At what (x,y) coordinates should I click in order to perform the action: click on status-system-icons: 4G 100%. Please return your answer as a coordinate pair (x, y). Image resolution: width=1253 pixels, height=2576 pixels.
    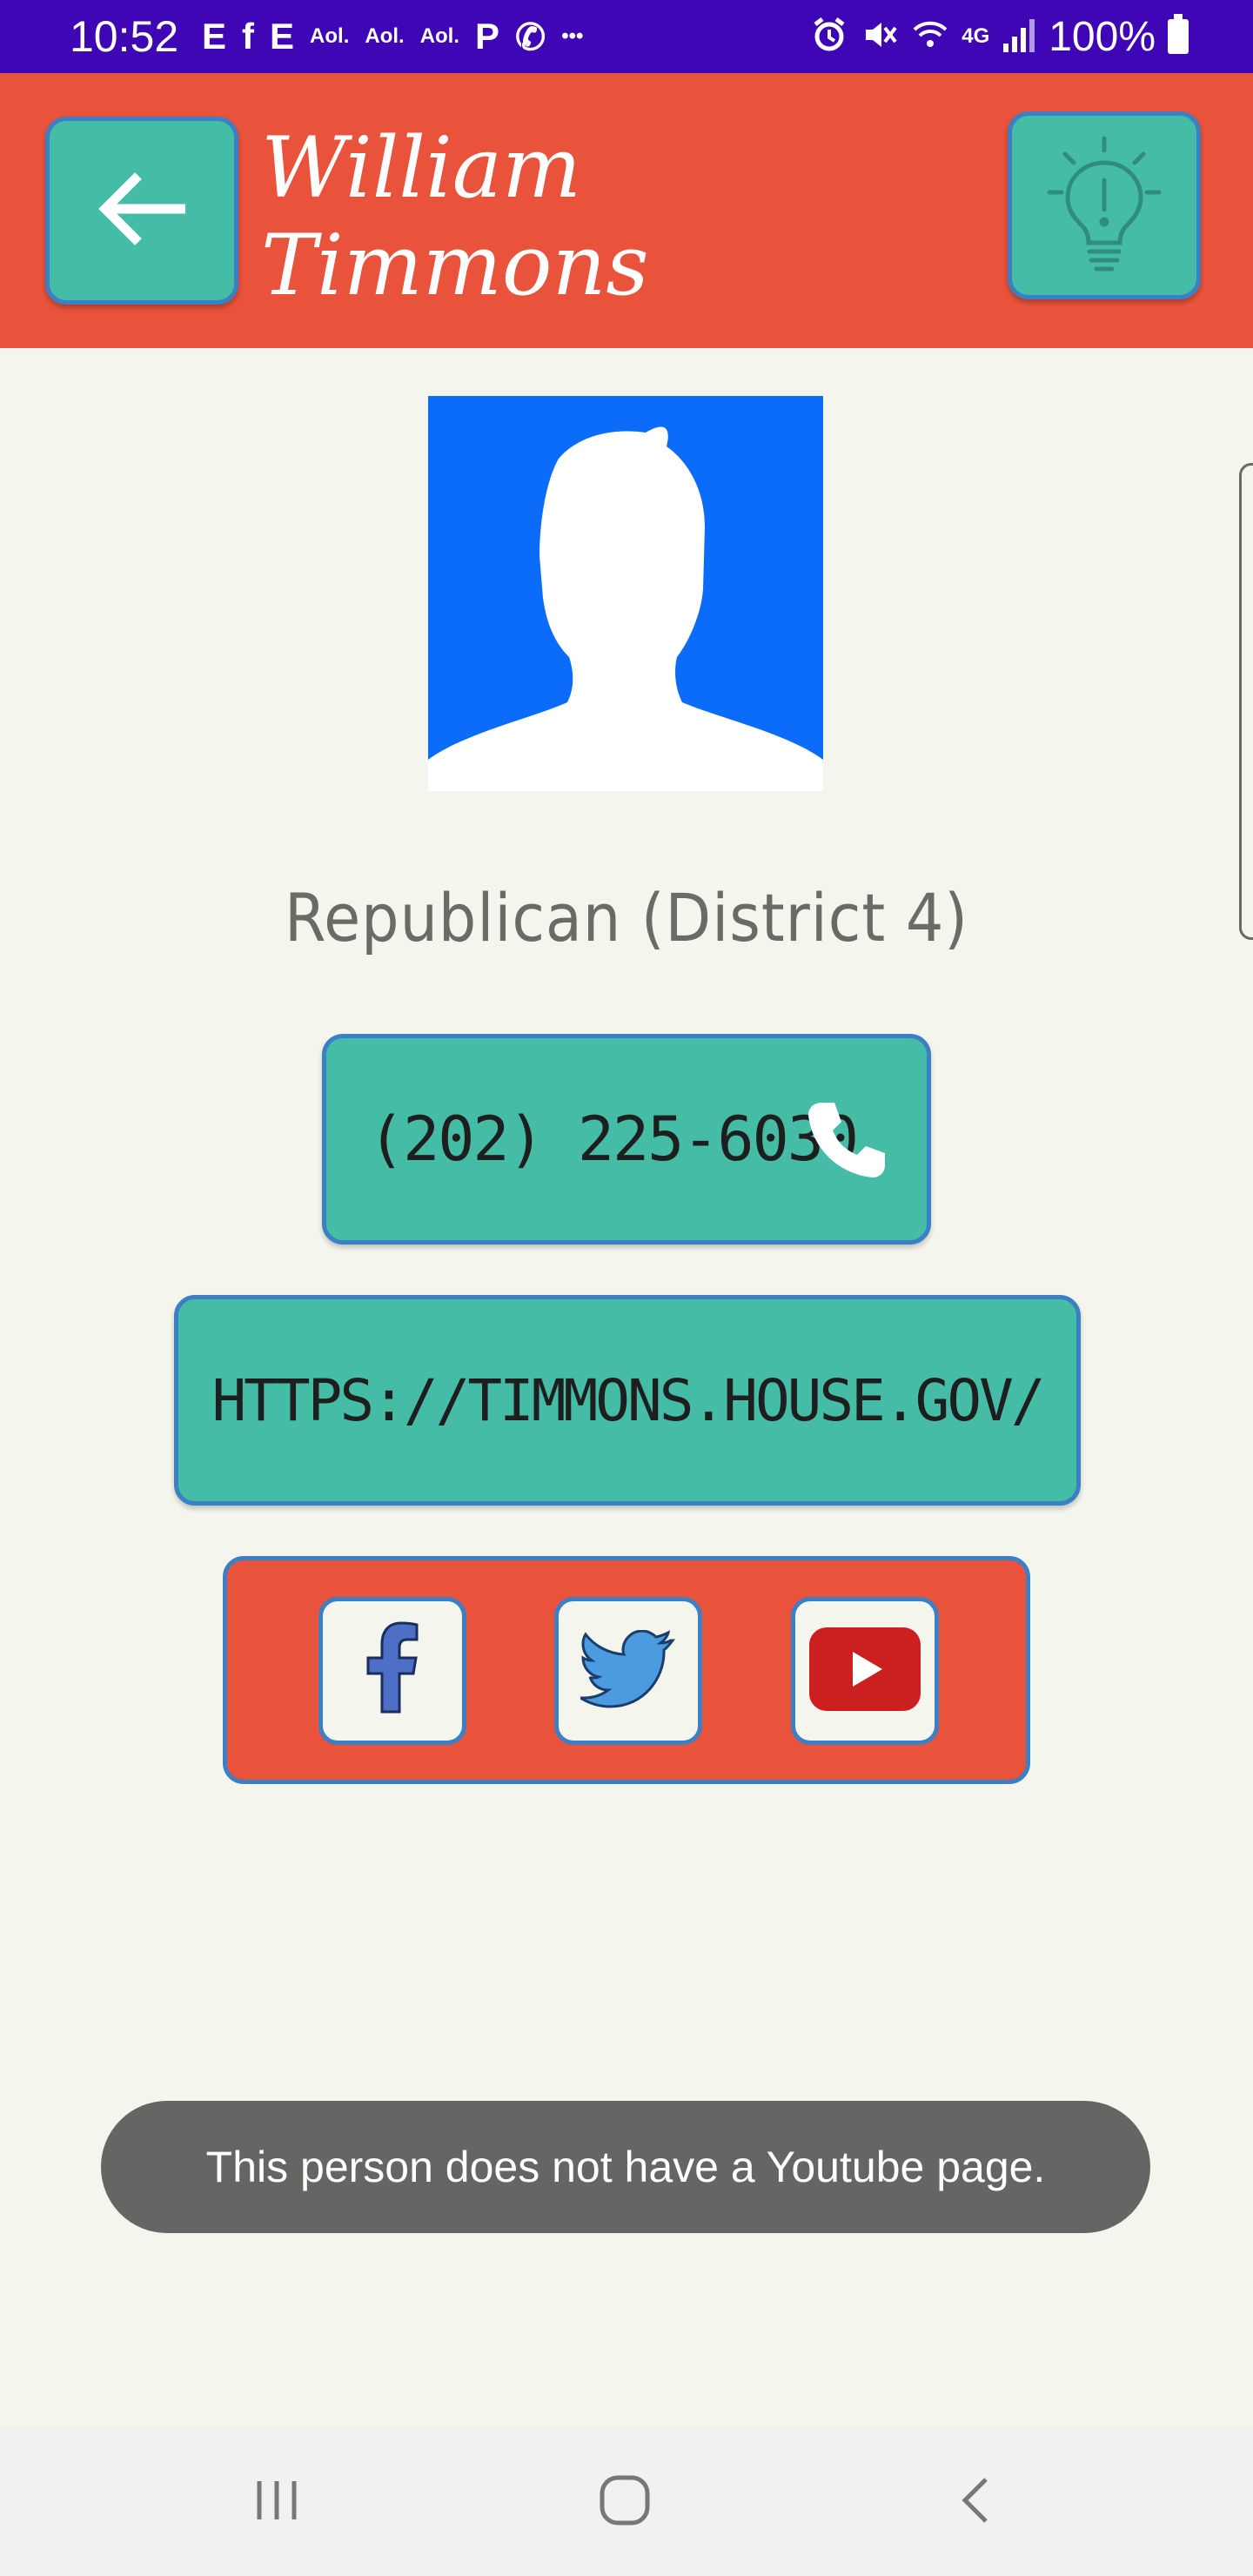
    Looking at the image, I should click on (999, 37).